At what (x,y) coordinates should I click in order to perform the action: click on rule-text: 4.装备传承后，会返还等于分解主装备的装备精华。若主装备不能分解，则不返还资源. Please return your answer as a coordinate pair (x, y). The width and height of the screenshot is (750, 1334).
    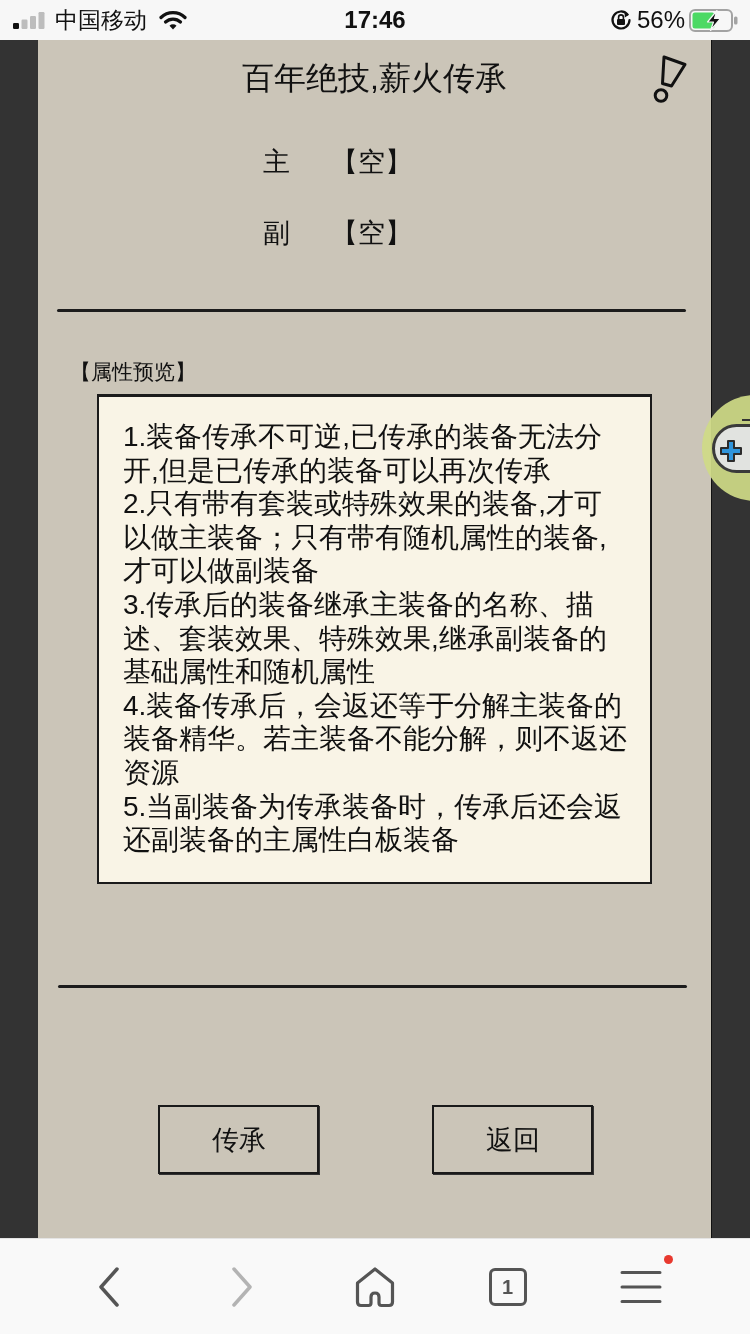
    Looking at the image, I should click on (375, 739).